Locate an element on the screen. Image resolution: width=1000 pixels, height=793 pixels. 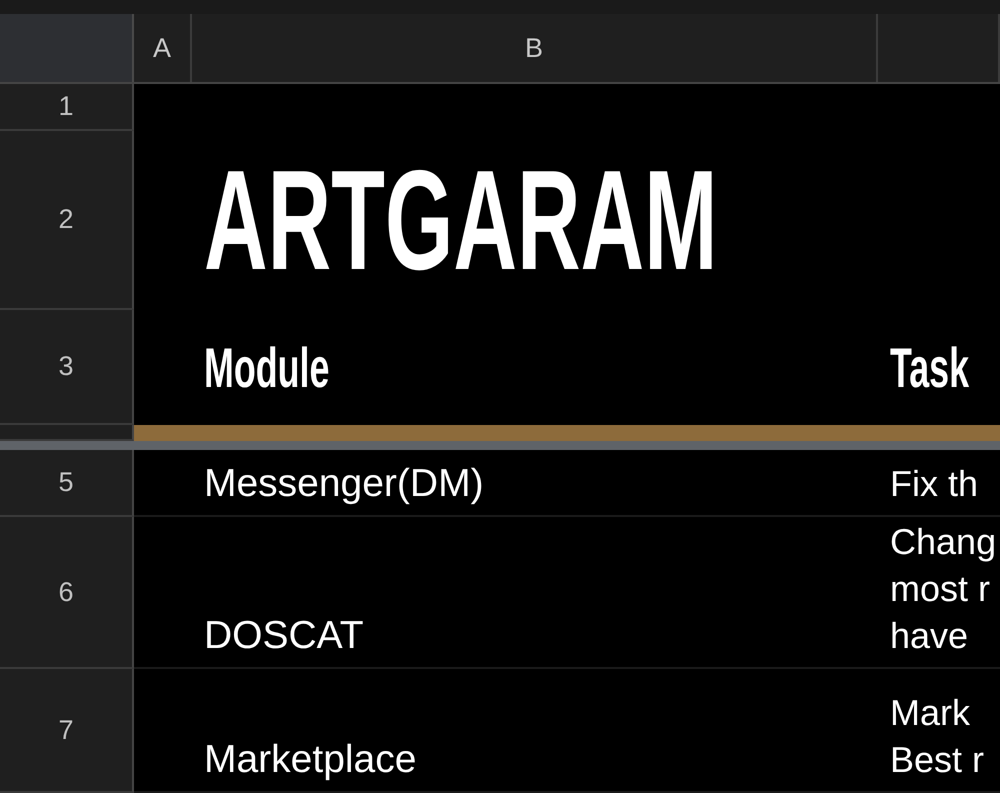
select-all-corner is located at coordinates (67, 48).